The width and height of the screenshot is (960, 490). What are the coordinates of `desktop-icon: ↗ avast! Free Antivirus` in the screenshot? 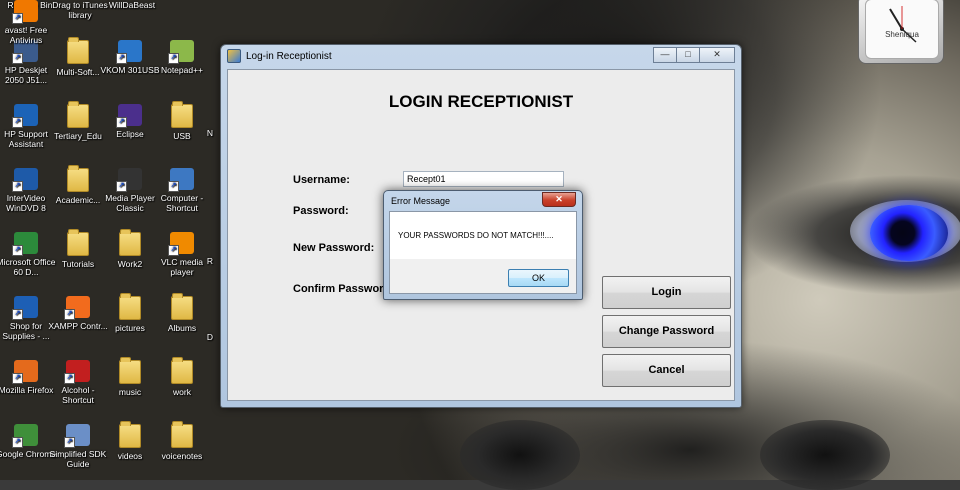 It's located at (28, 22).